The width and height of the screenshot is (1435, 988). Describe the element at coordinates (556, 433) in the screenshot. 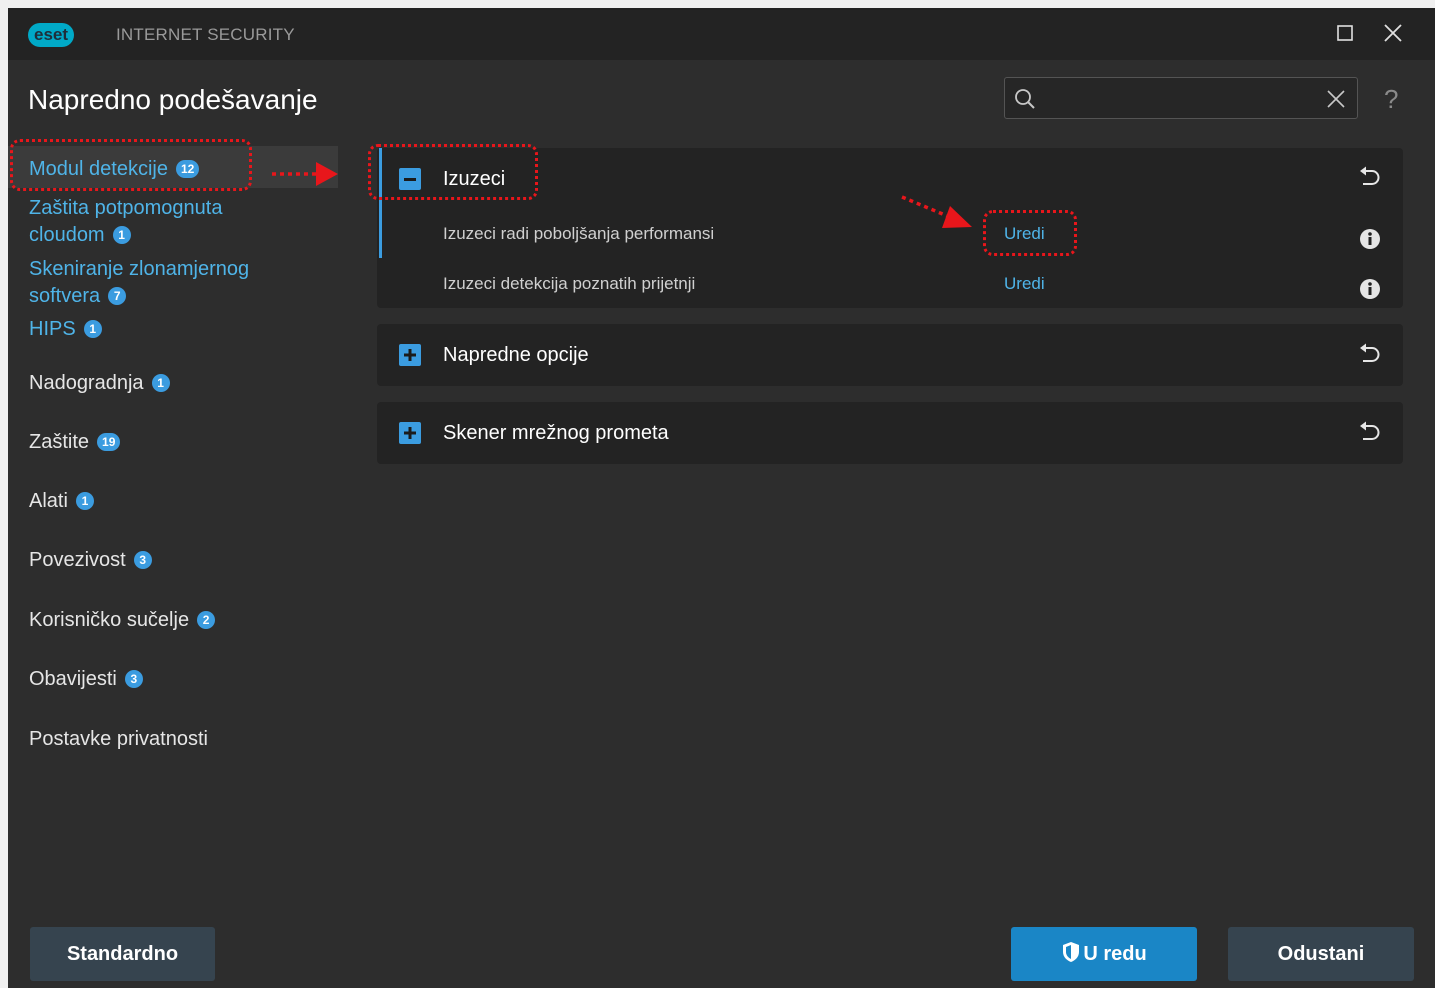

I see `section-title: Skener mrežnog prometa` at that location.